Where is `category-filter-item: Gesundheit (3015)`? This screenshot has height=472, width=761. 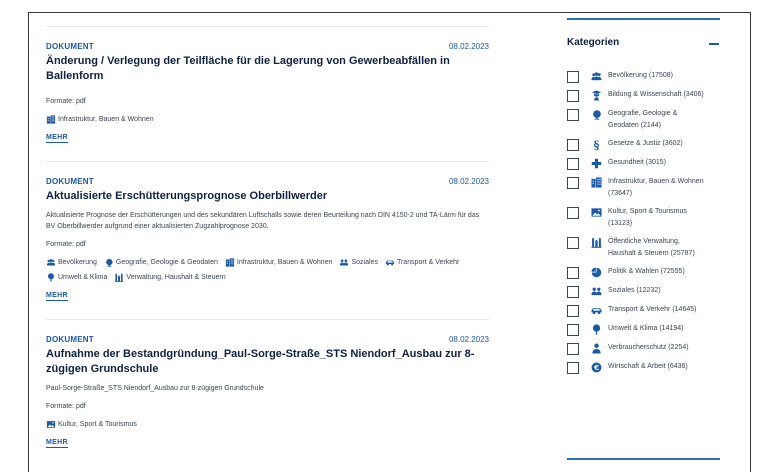 category-filter-item: Gesundheit (3015) is located at coordinates (643, 163).